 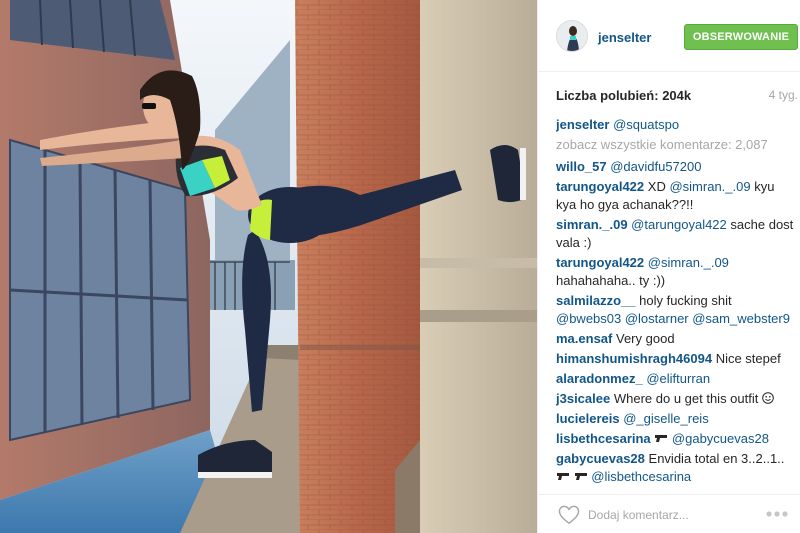 I want to click on comment-mention: @lisbethcesarina, so click(x=641, y=476).